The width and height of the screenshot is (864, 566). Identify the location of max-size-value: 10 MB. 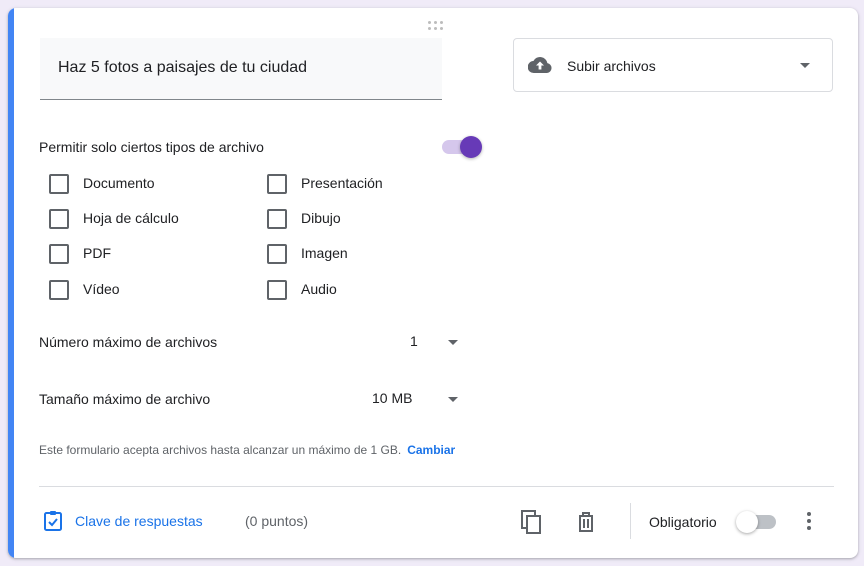
(392, 398).